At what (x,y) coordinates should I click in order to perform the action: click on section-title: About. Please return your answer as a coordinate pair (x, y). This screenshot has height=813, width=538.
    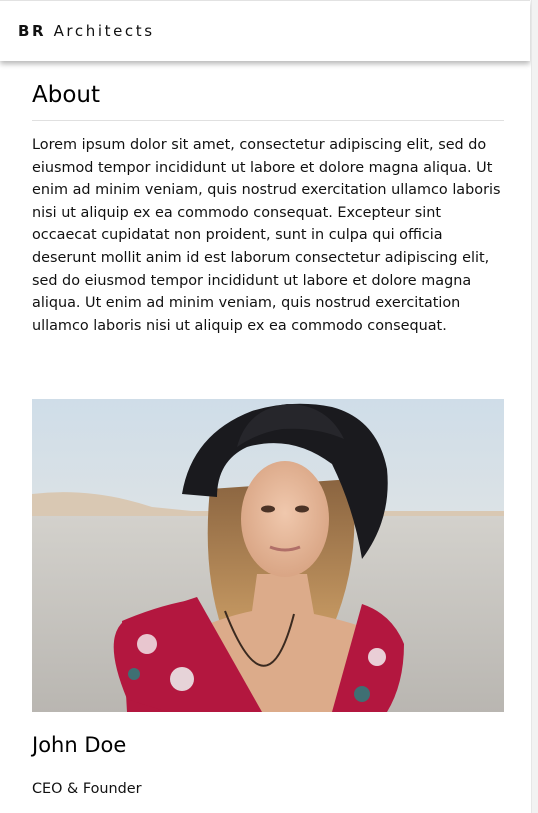
    Looking at the image, I should click on (268, 90).